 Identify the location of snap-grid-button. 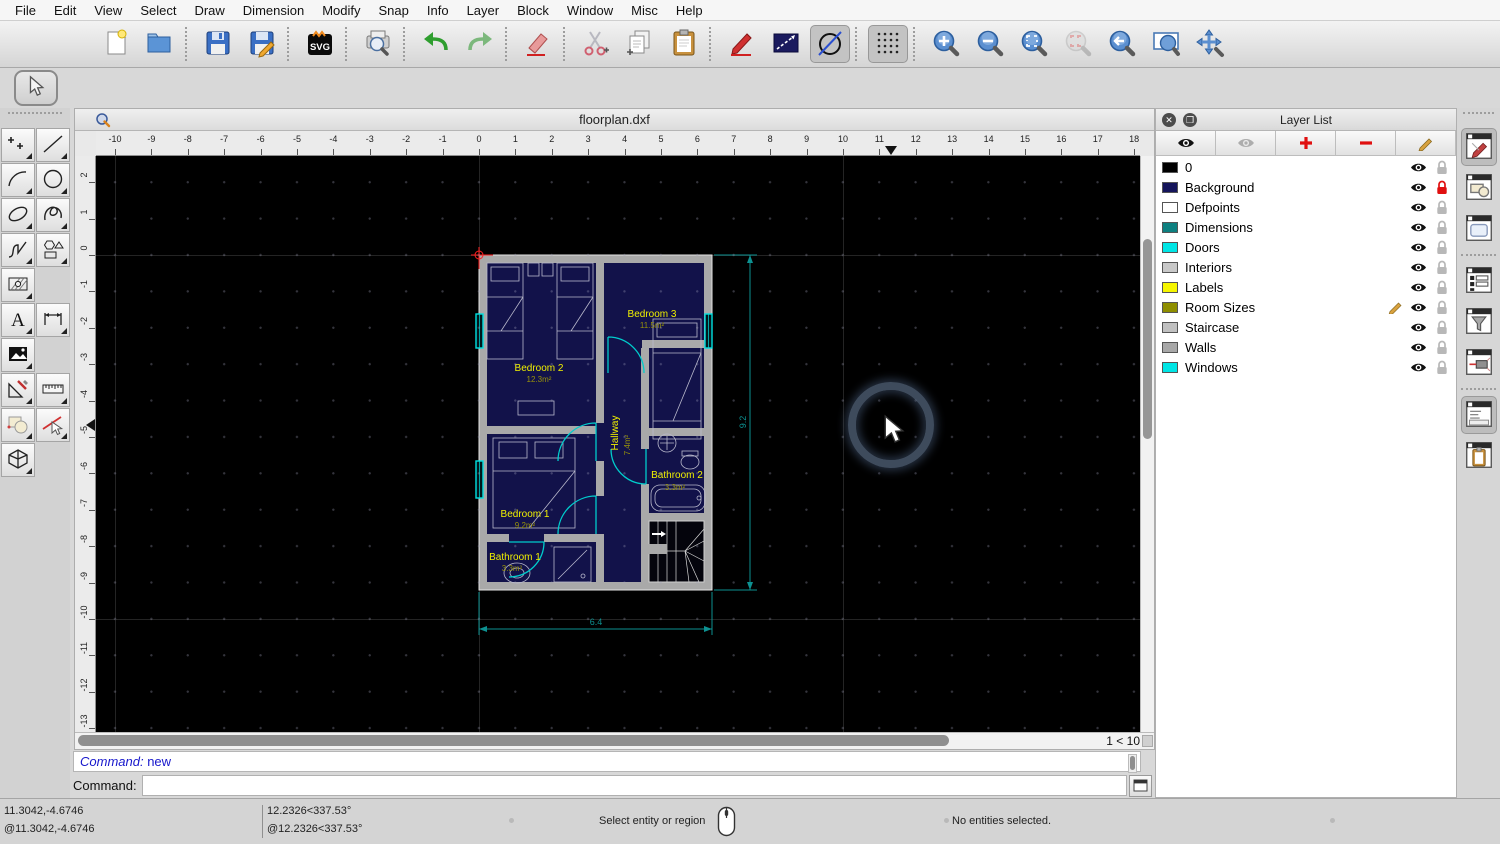
(888, 44).